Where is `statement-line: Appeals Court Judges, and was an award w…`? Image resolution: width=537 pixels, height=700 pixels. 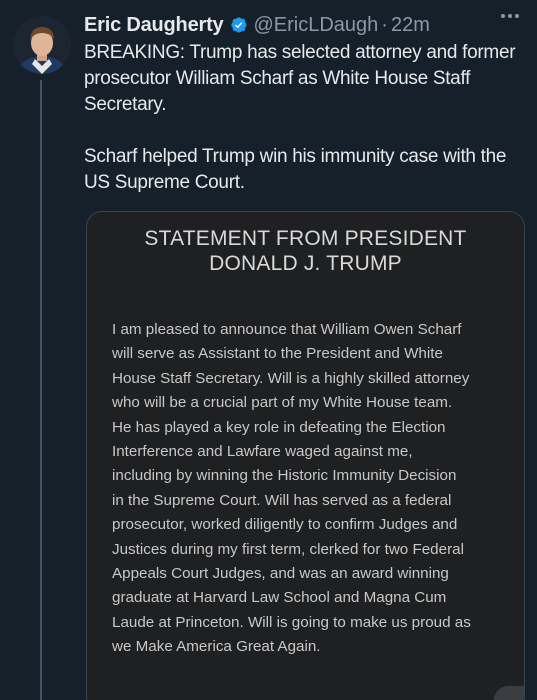 statement-line: Appeals Court Judges, and was an award w… is located at coordinates (280, 574).